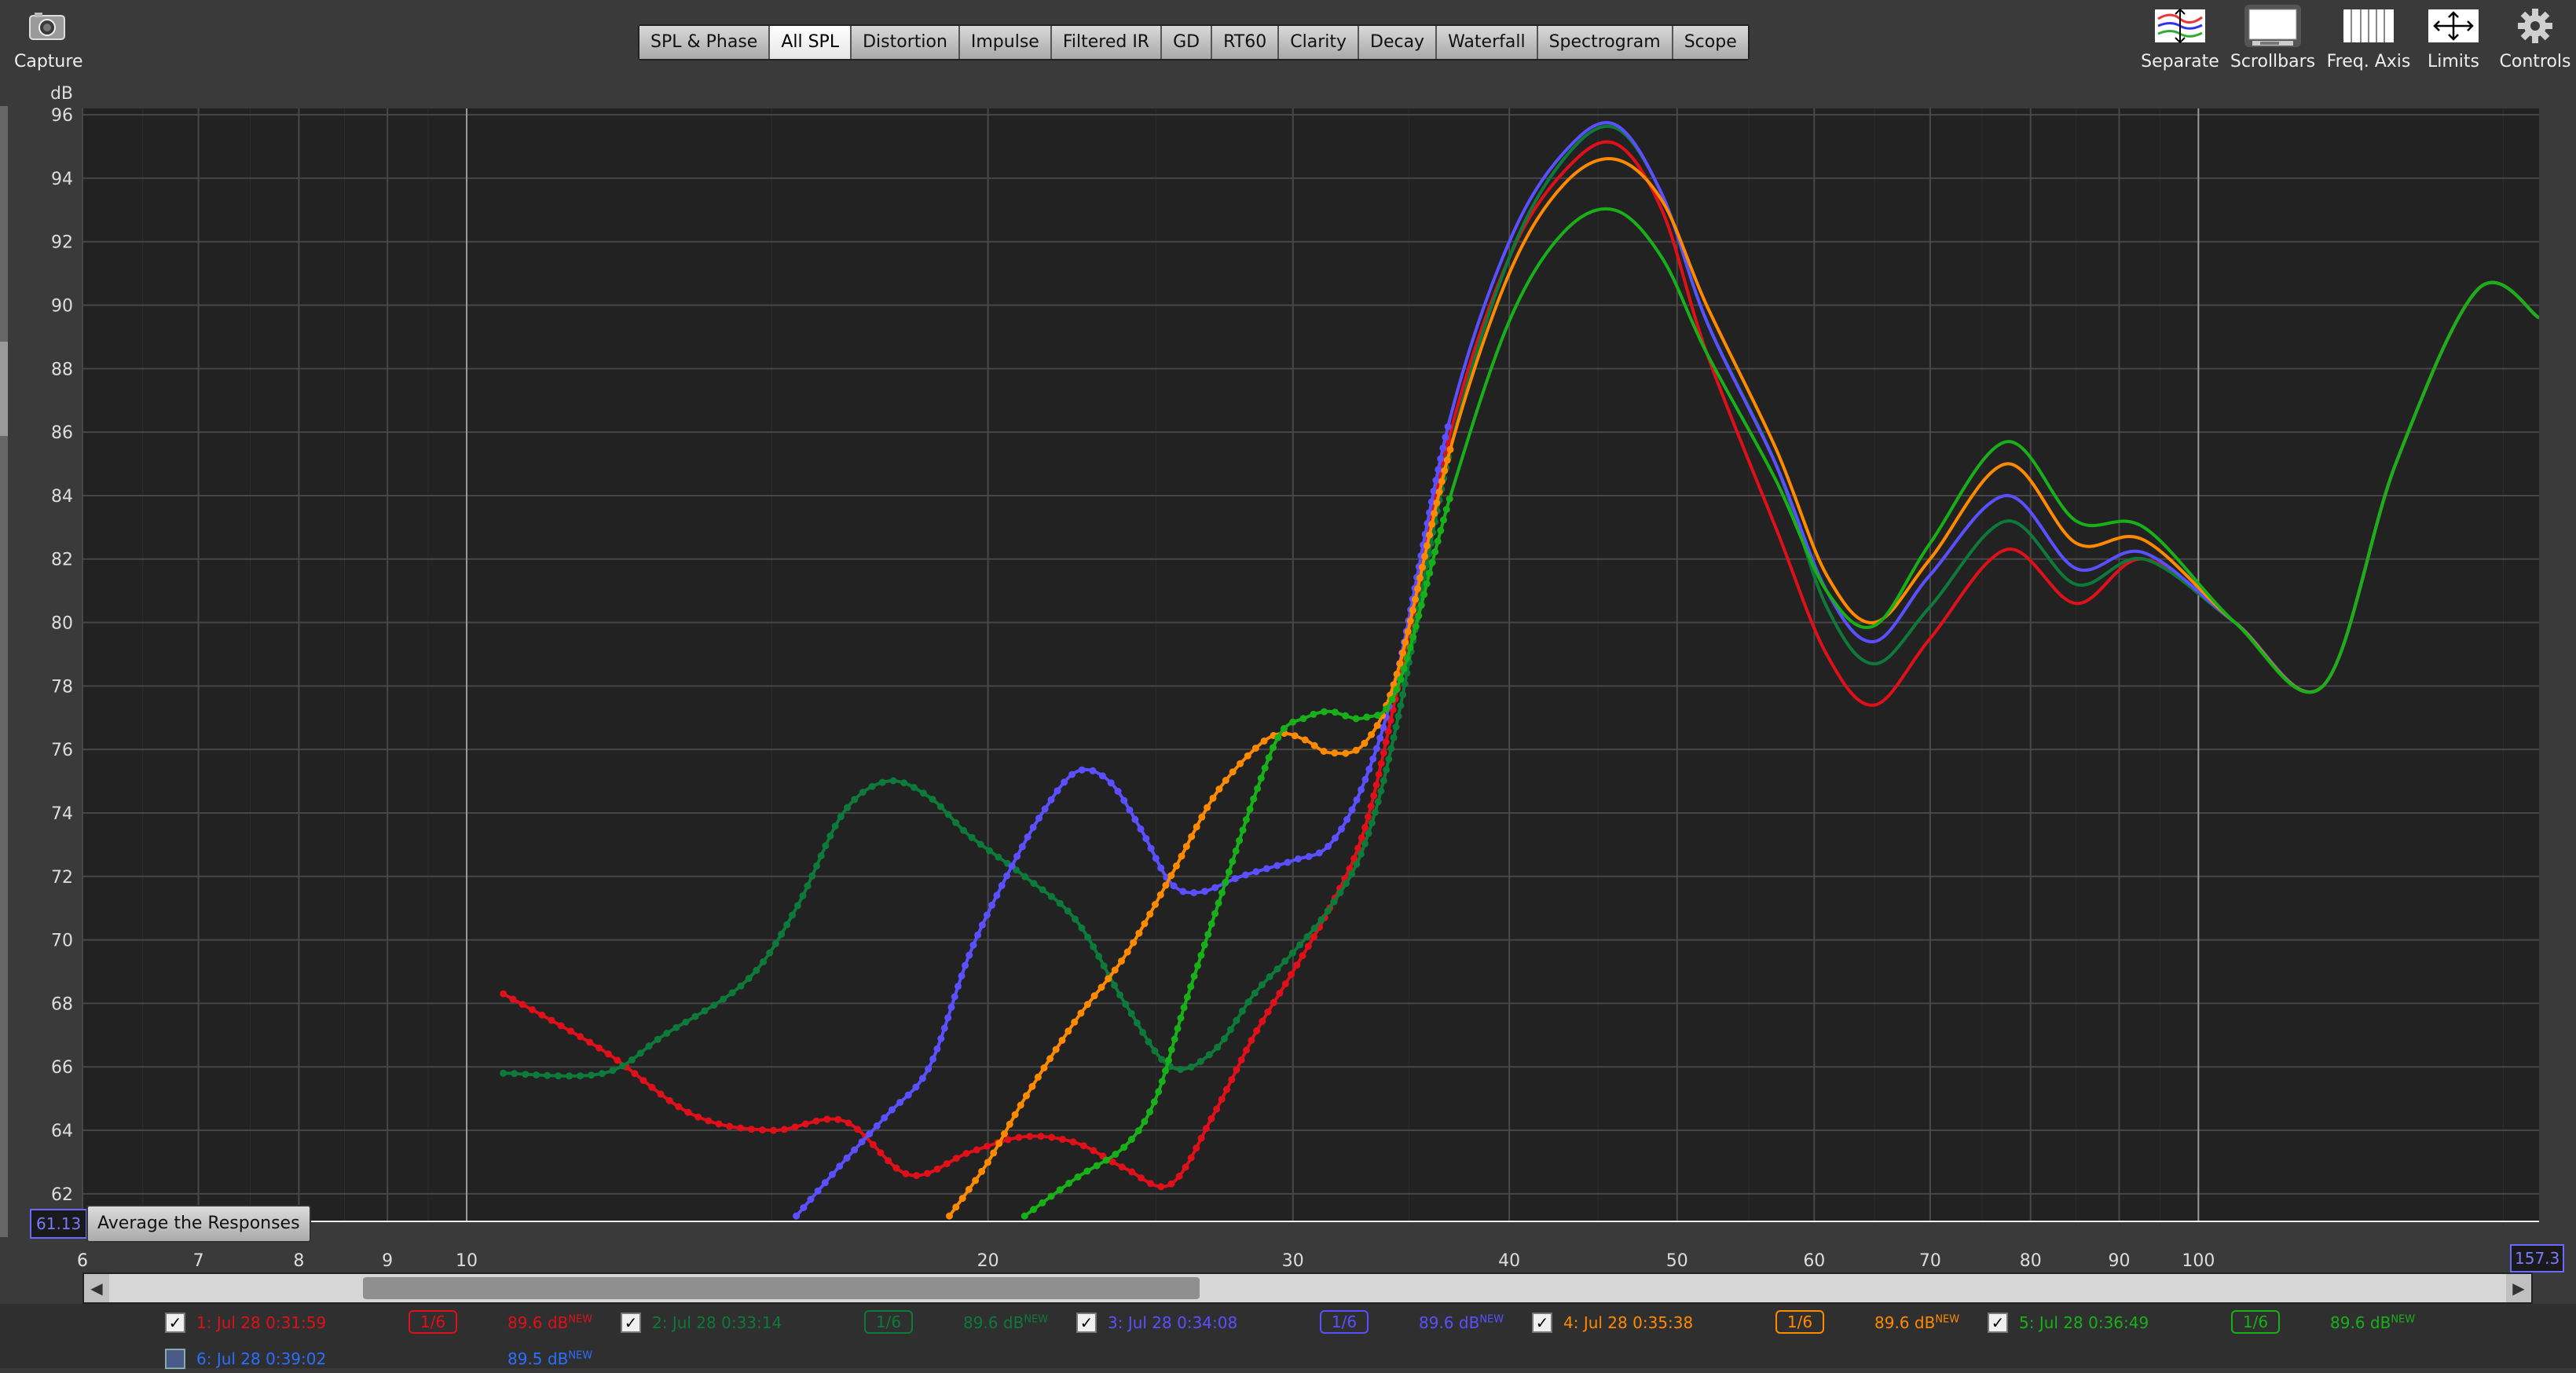  What do you see at coordinates (1307, 1288) in the screenshot?
I see `horizontal-scrollbar: ◀ ▶` at bounding box center [1307, 1288].